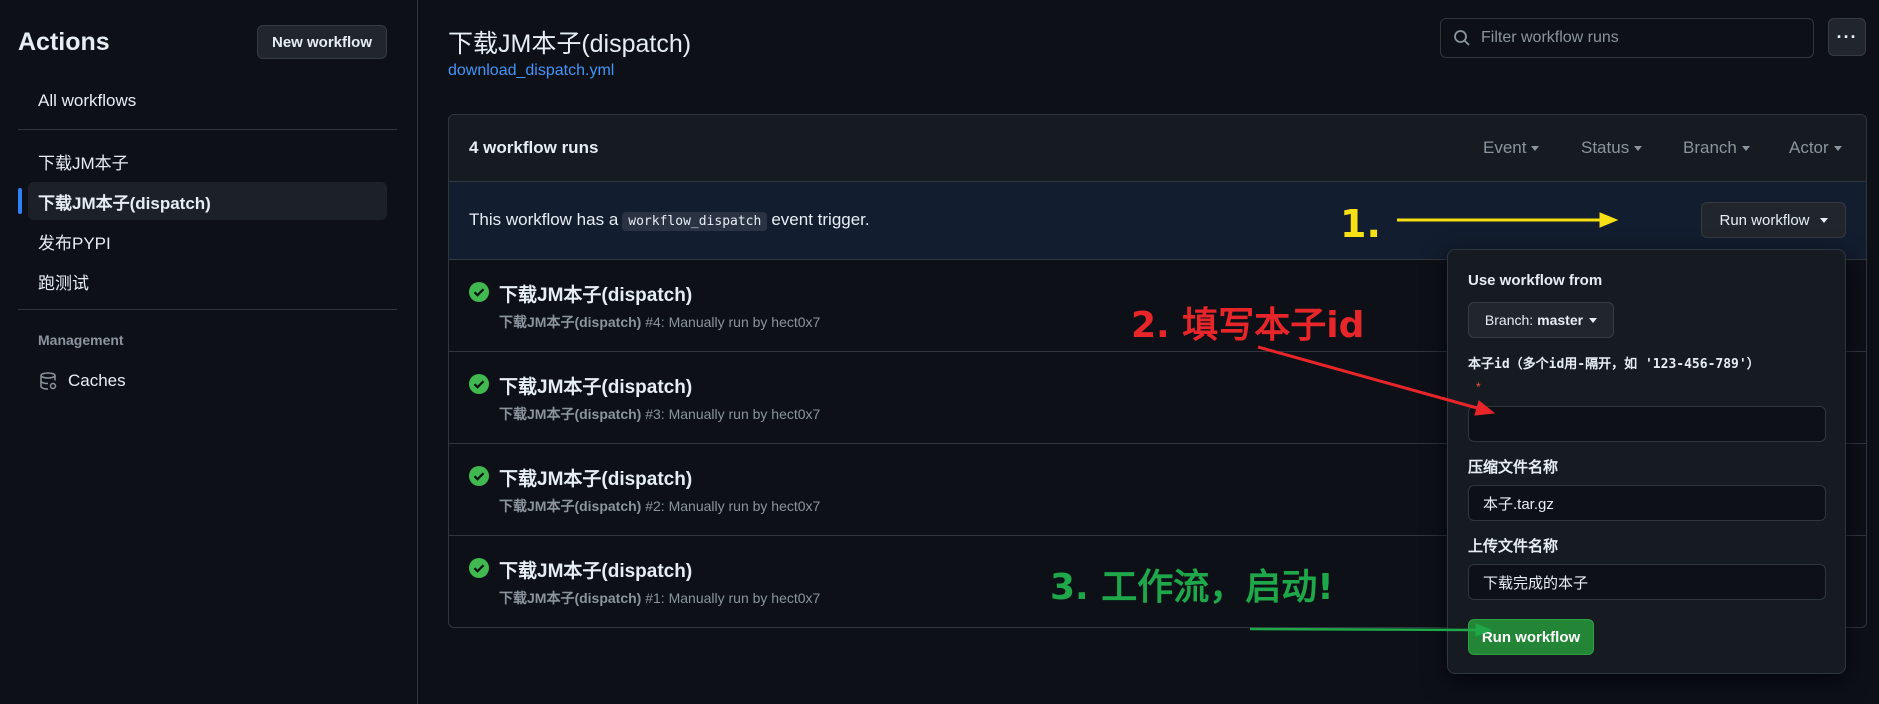 This screenshot has height=704, width=1879. I want to click on branch-filter-dropdown: Branch, so click(1716, 148).